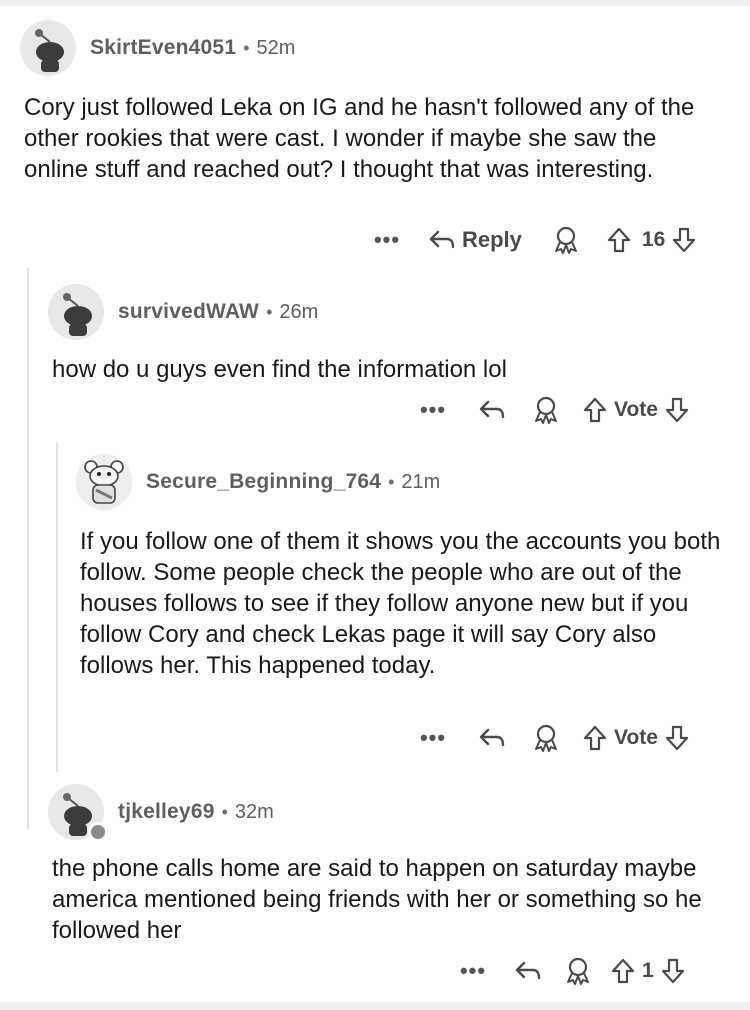  Describe the element at coordinates (492, 239) in the screenshot. I see `reply-label: Reply` at that location.